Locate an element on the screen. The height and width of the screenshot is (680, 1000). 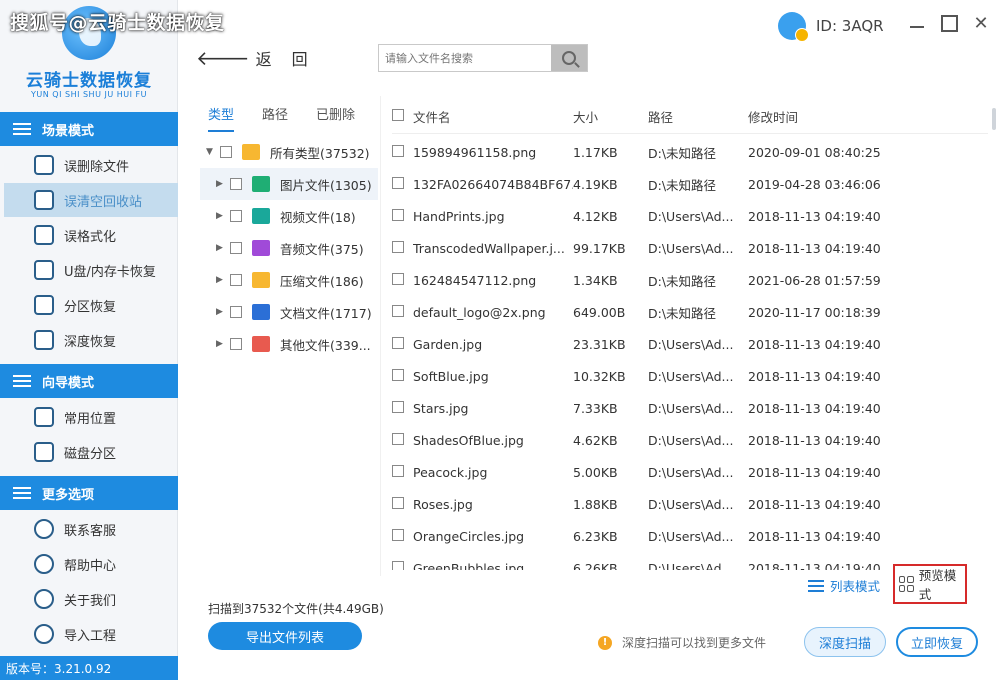
archive-icon is located at coordinates (261, 280).